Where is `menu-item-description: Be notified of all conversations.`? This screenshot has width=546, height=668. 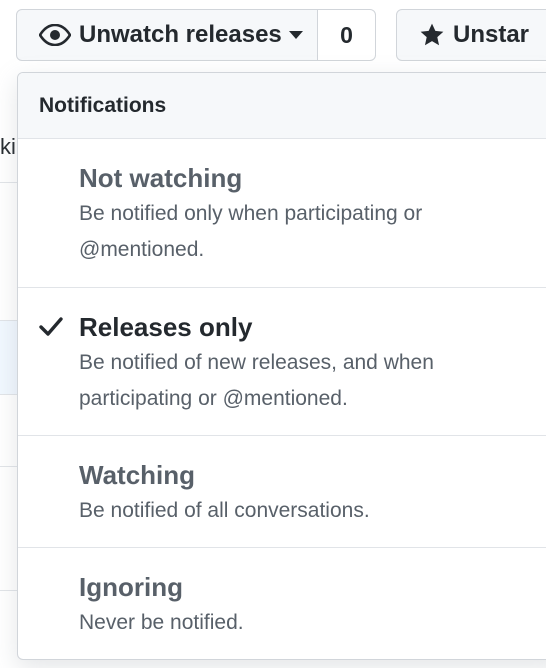 menu-item-description: Be notified of all conversations. is located at coordinates (224, 510).